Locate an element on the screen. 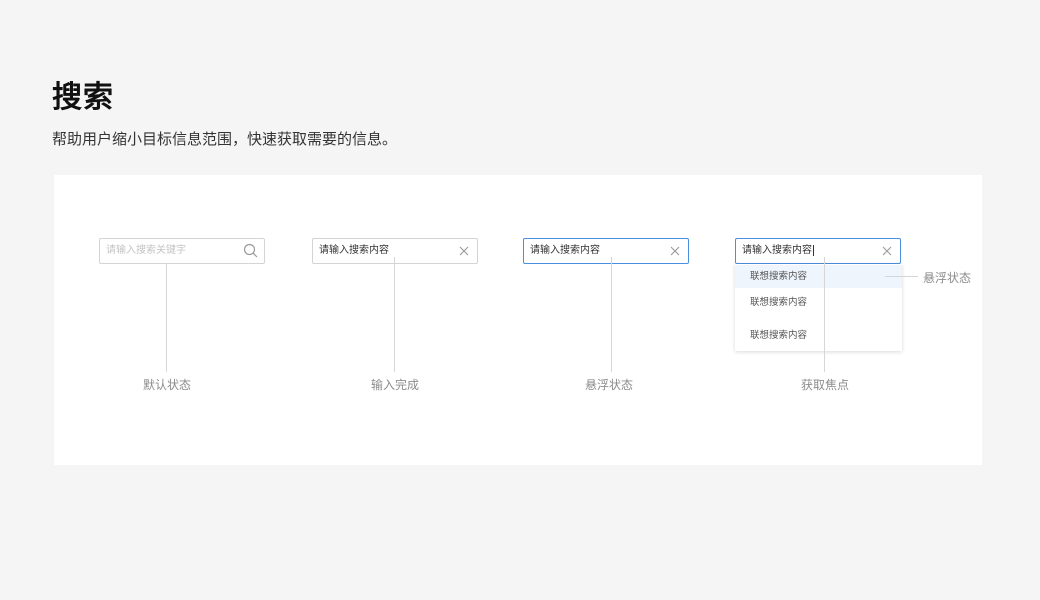 This screenshot has width=1040, height=600. page-title: 搜索 is located at coordinates (83, 97).